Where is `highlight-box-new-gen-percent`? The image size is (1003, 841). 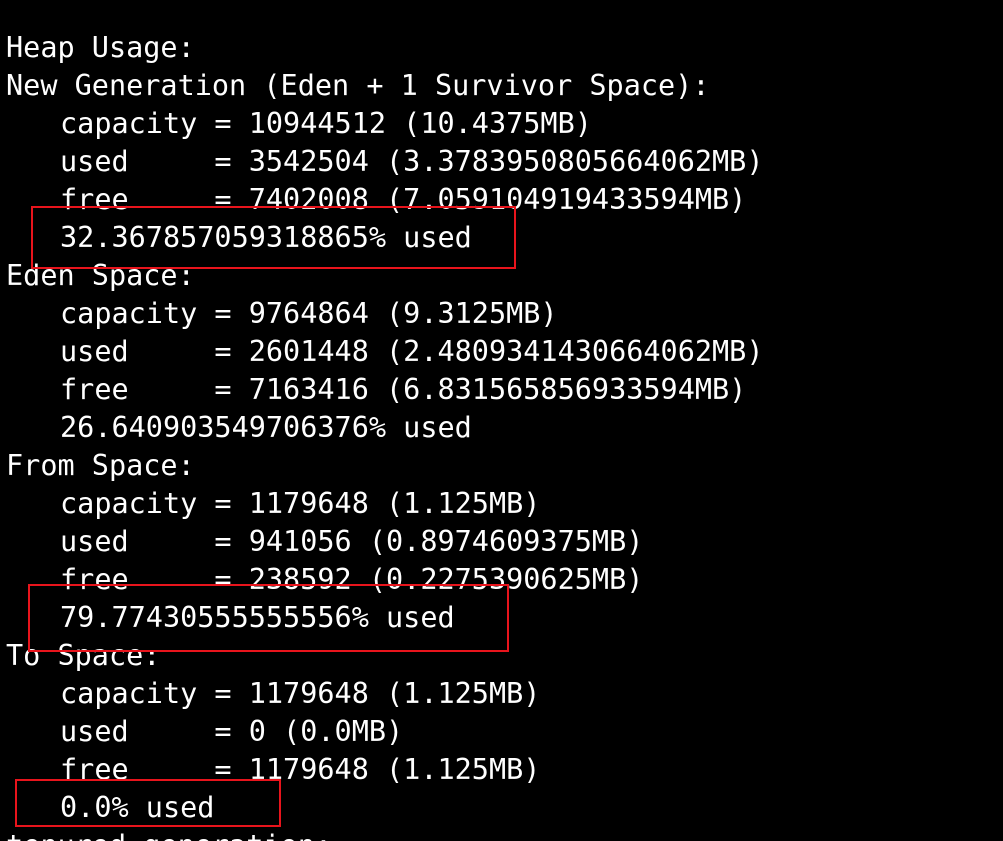
highlight-box-new-gen-percent is located at coordinates (273, 237).